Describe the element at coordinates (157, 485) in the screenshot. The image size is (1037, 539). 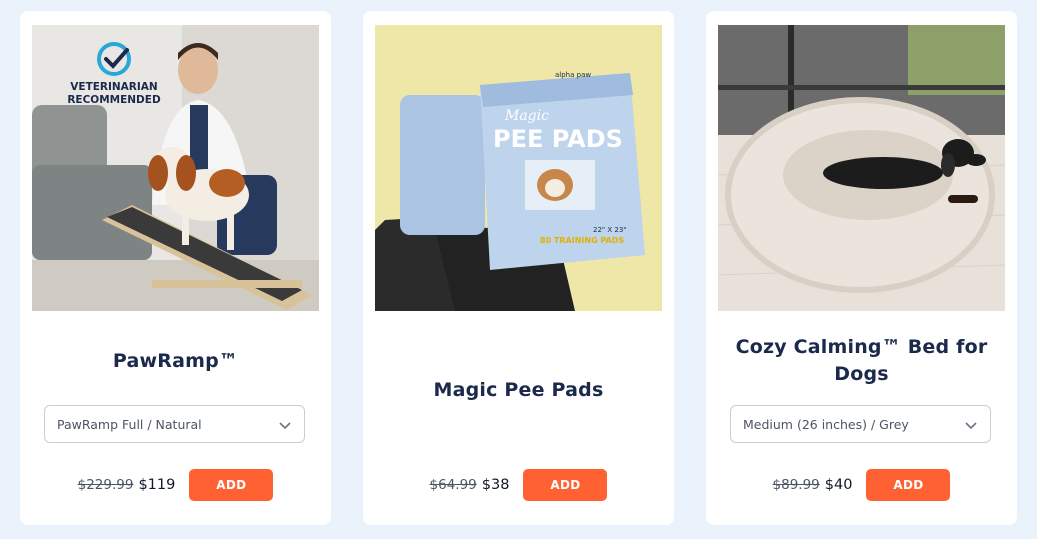
I see `sale-price: $119` at that location.